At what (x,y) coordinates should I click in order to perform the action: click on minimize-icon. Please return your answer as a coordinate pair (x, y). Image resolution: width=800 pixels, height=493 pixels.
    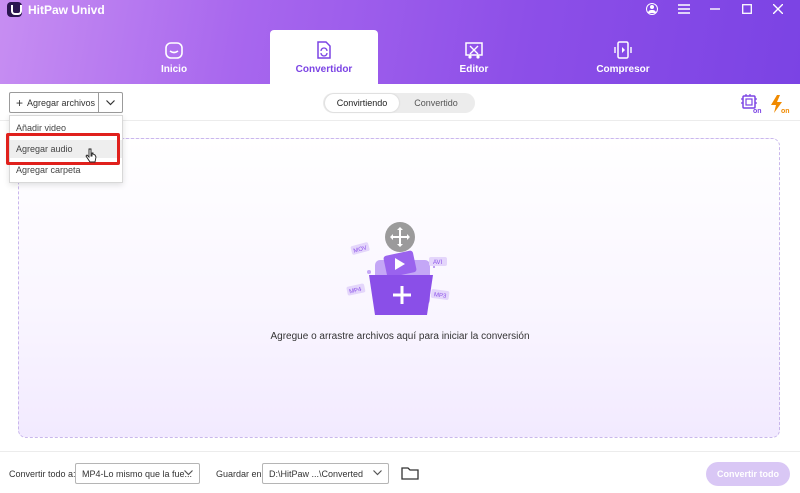
    Looking at the image, I should click on (715, 9).